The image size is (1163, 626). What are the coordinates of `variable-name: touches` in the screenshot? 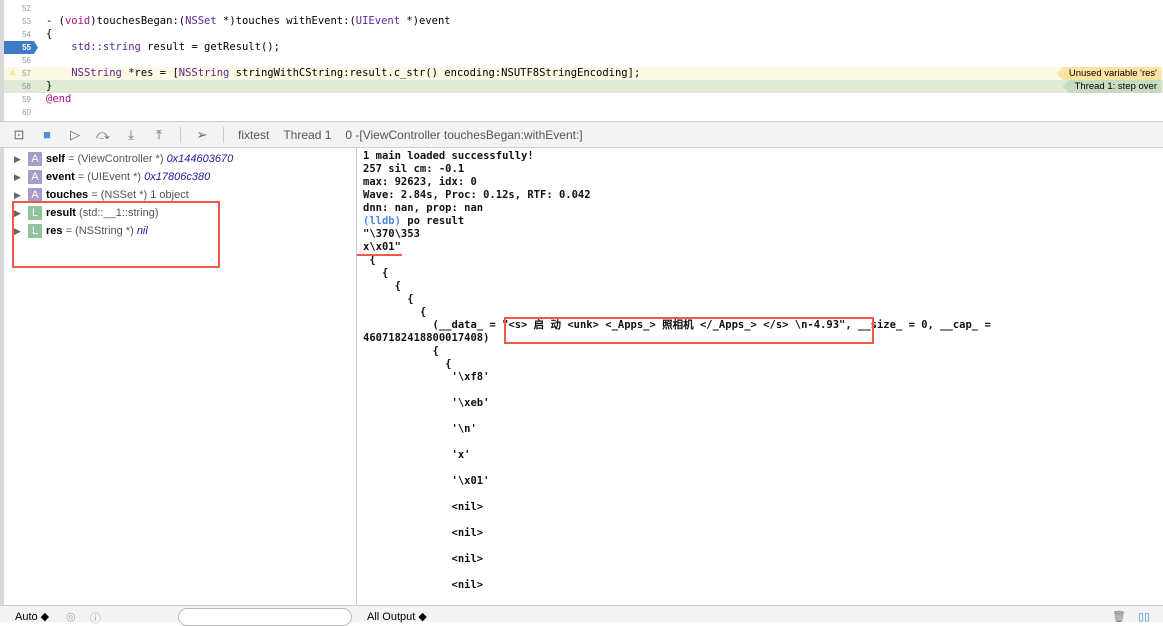 It's located at (67, 195).